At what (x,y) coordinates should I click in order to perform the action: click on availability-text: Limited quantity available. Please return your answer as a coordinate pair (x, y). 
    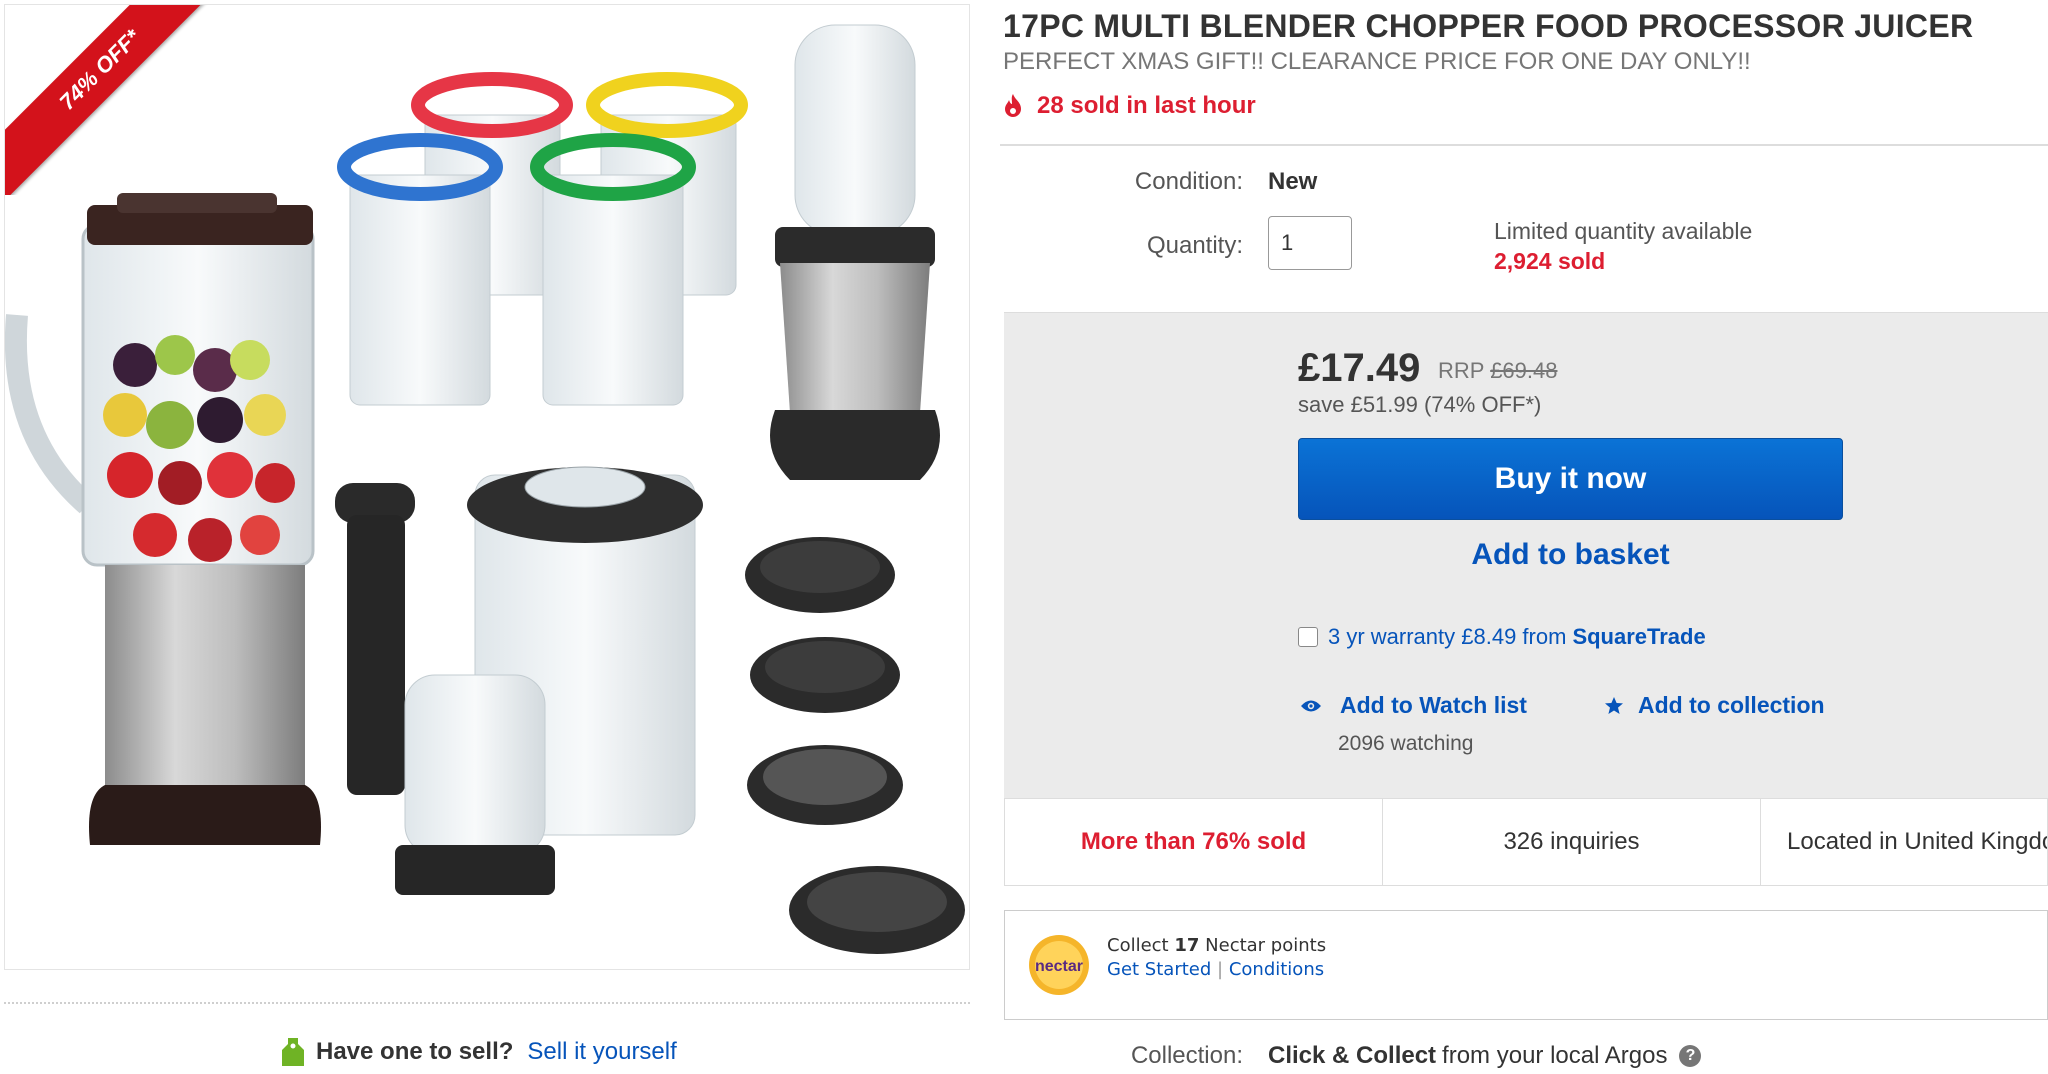
    Looking at the image, I should click on (1623, 231).